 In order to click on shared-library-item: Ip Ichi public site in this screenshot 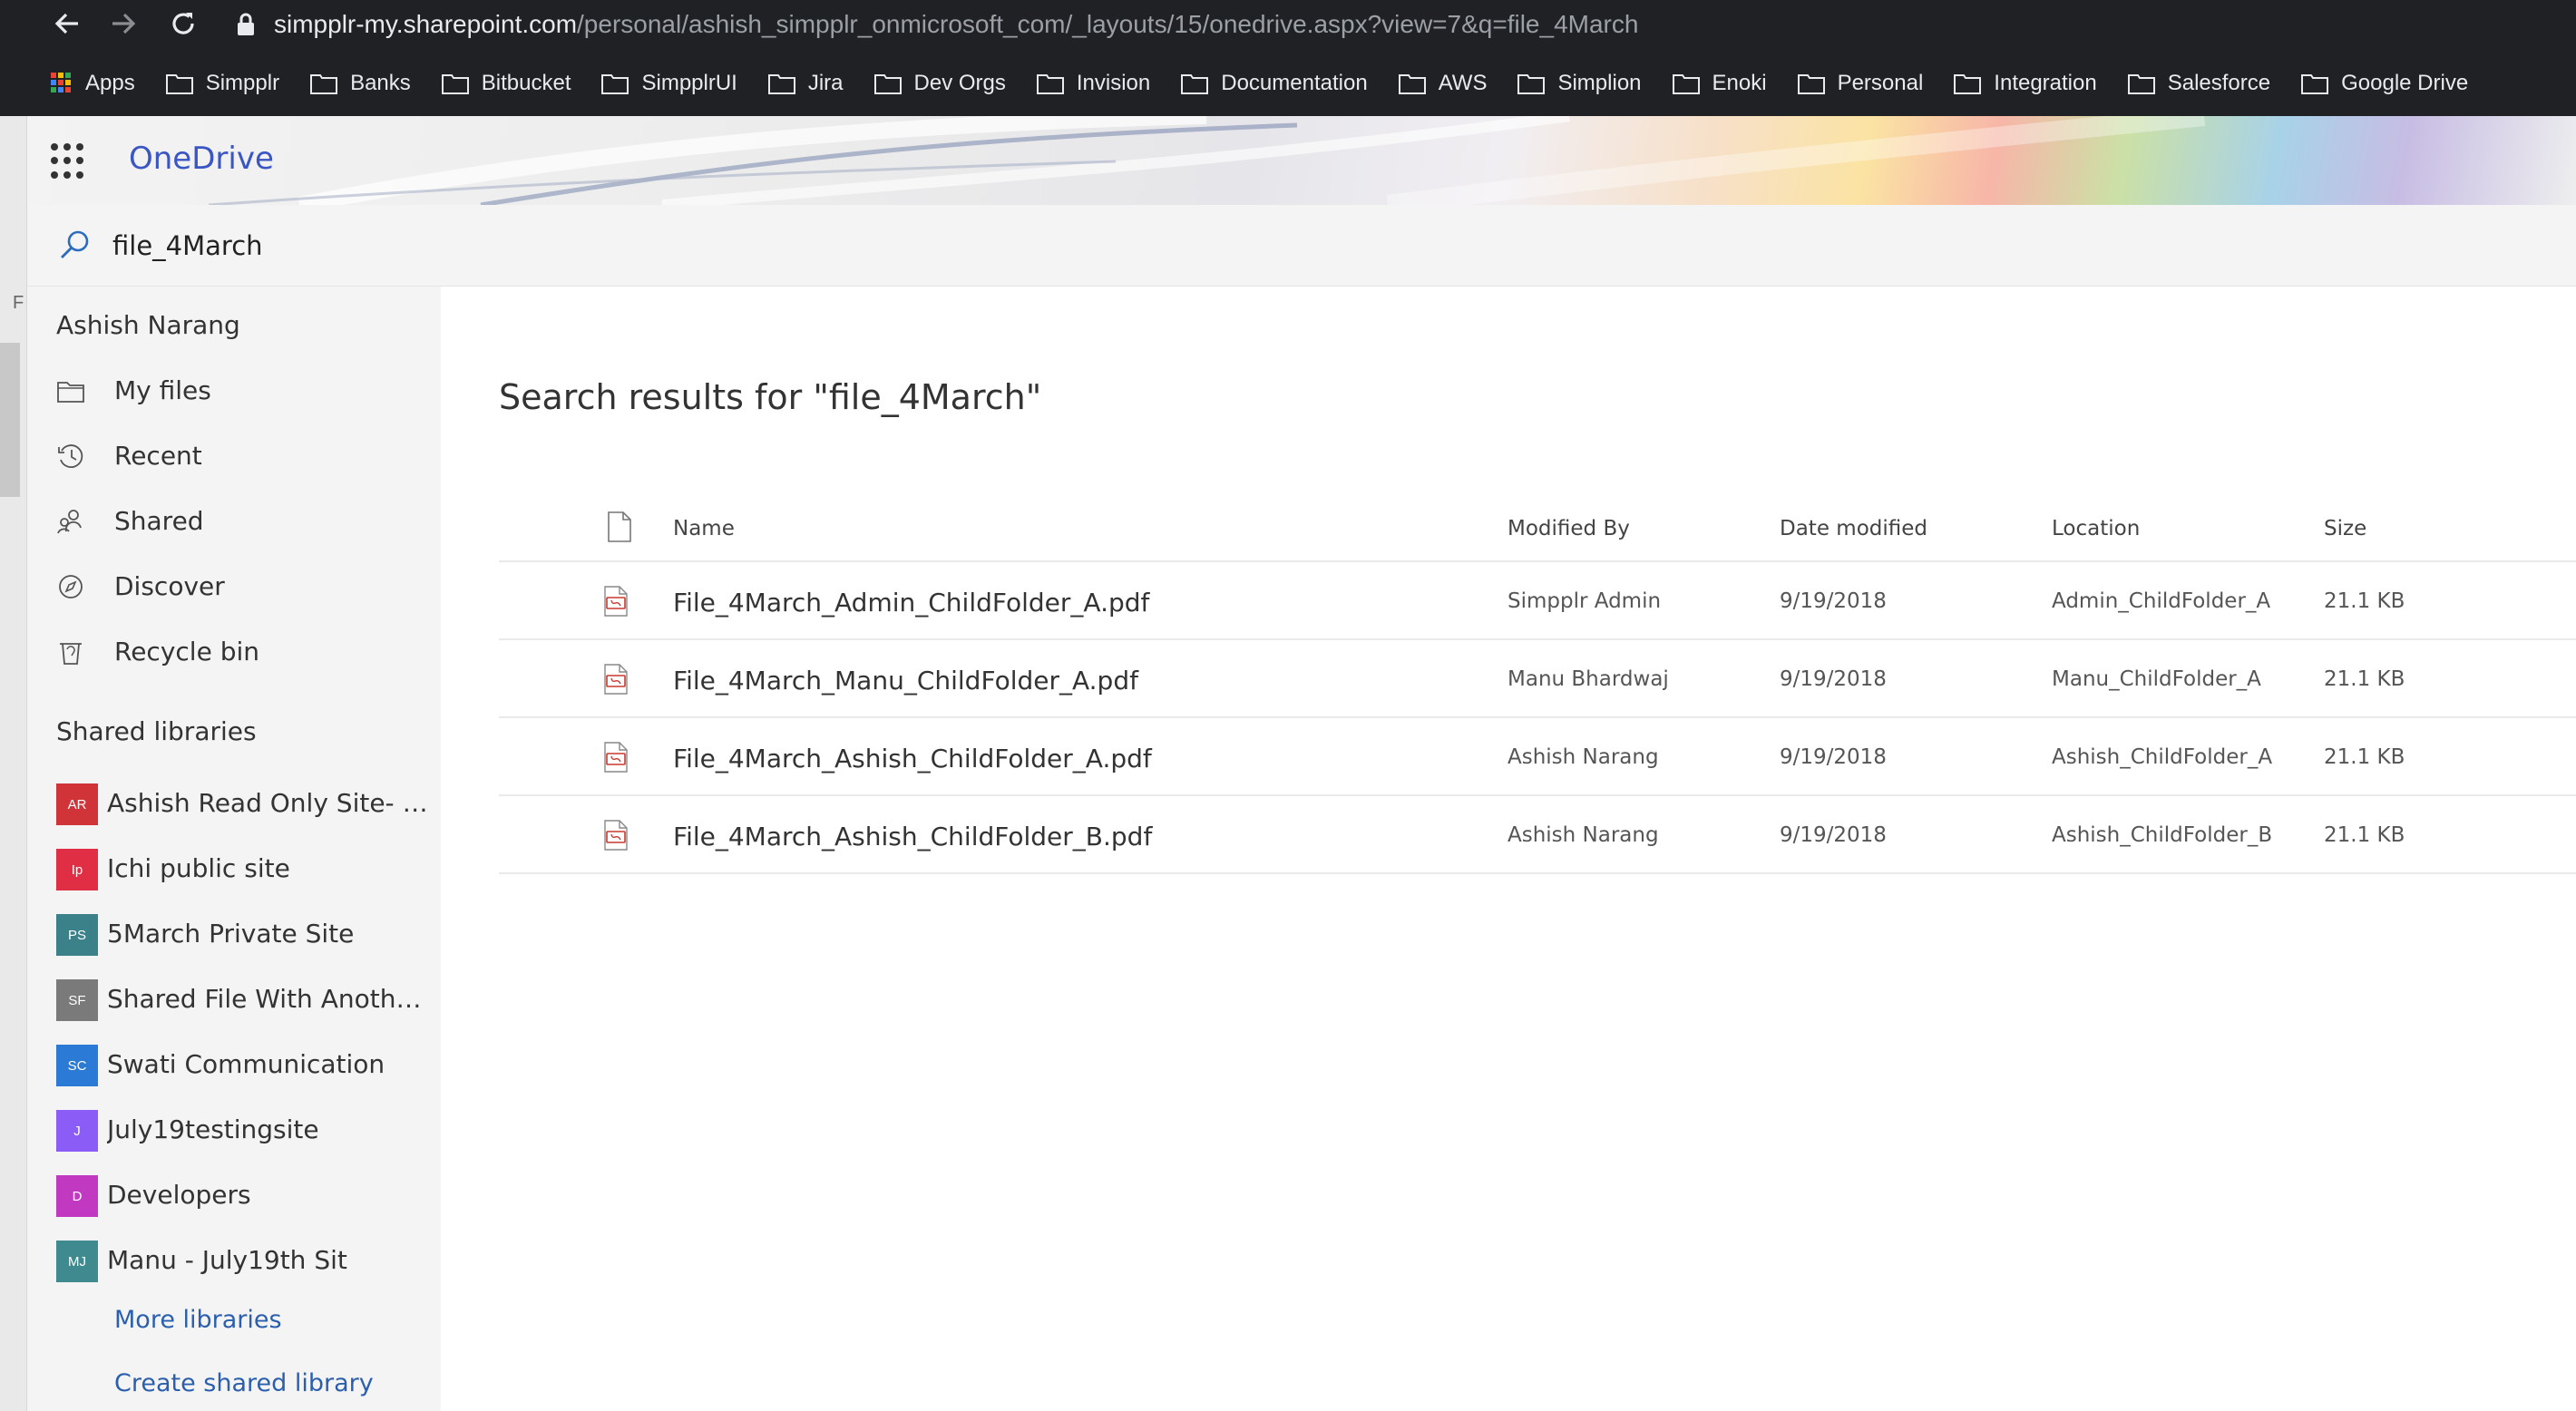, I will do `click(234, 867)`.